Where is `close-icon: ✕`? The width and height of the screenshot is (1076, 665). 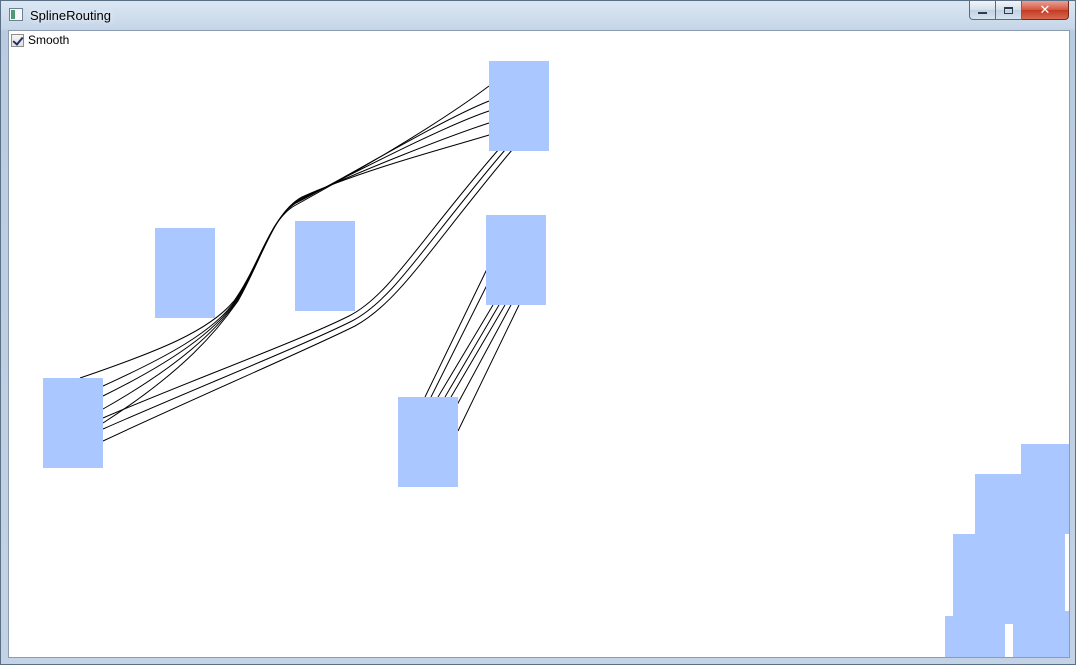
close-icon: ✕ is located at coordinates (1045, 10).